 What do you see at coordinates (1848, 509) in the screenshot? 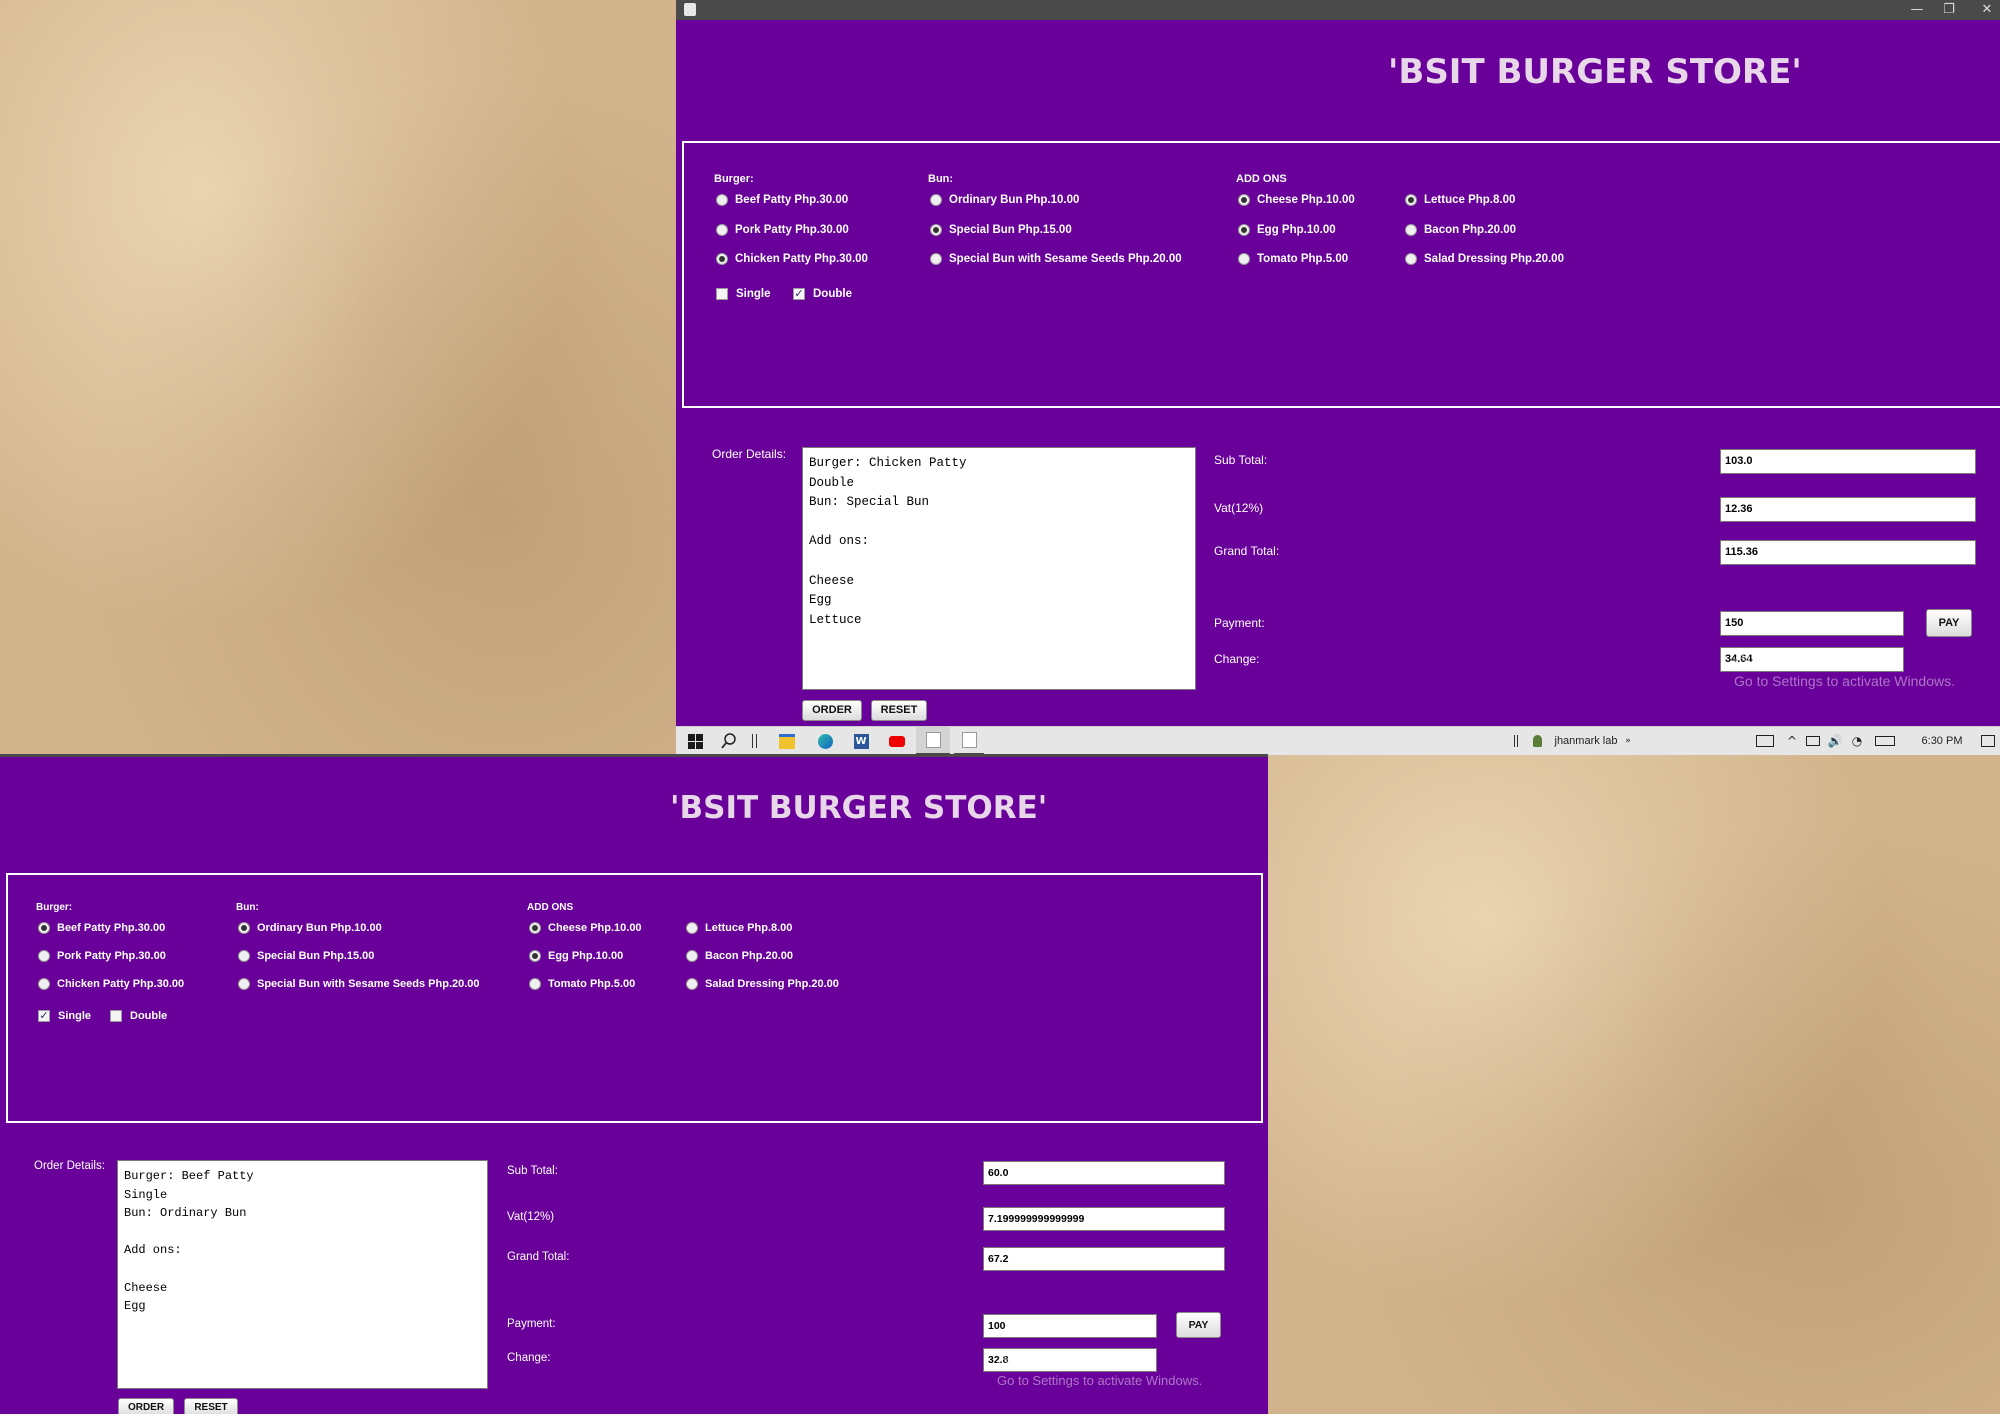
I see `vat-field: 12.36` at bounding box center [1848, 509].